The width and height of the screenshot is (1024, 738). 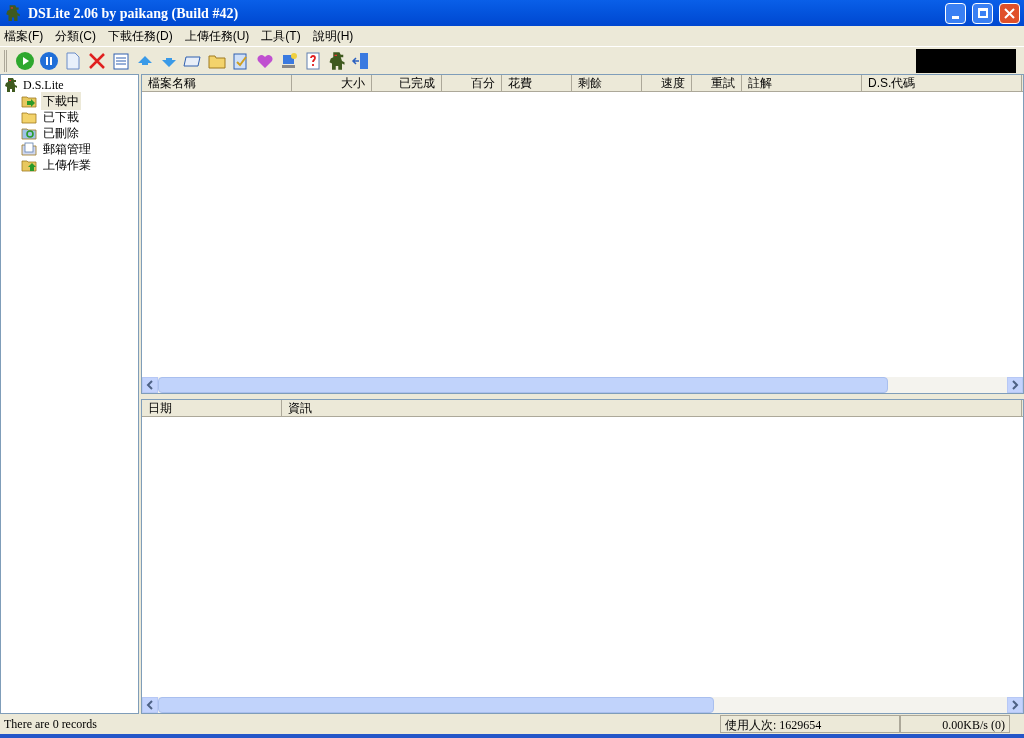 What do you see at coordinates (212, 408) in the screenshot?
I see `column-header: 日期` at bounding box center [212, 408].